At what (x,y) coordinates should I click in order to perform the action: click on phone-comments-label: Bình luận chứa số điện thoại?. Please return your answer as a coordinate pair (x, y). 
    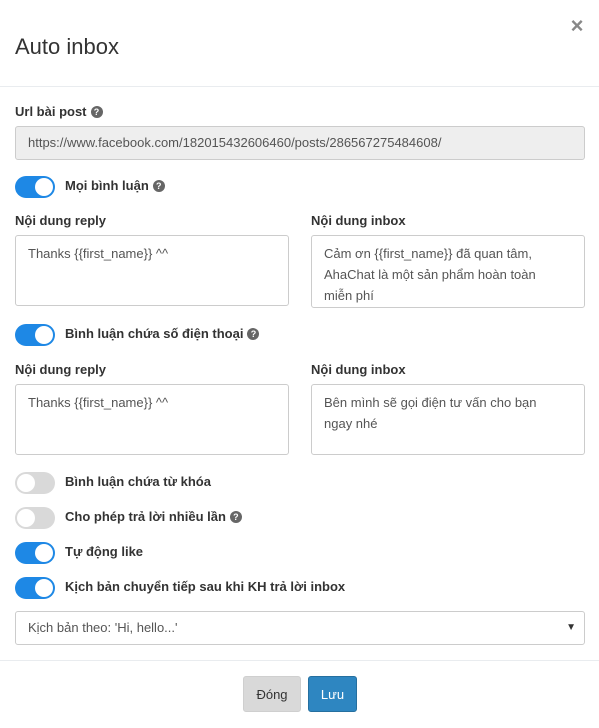
    Looking at the image, I should click on (162, 334).